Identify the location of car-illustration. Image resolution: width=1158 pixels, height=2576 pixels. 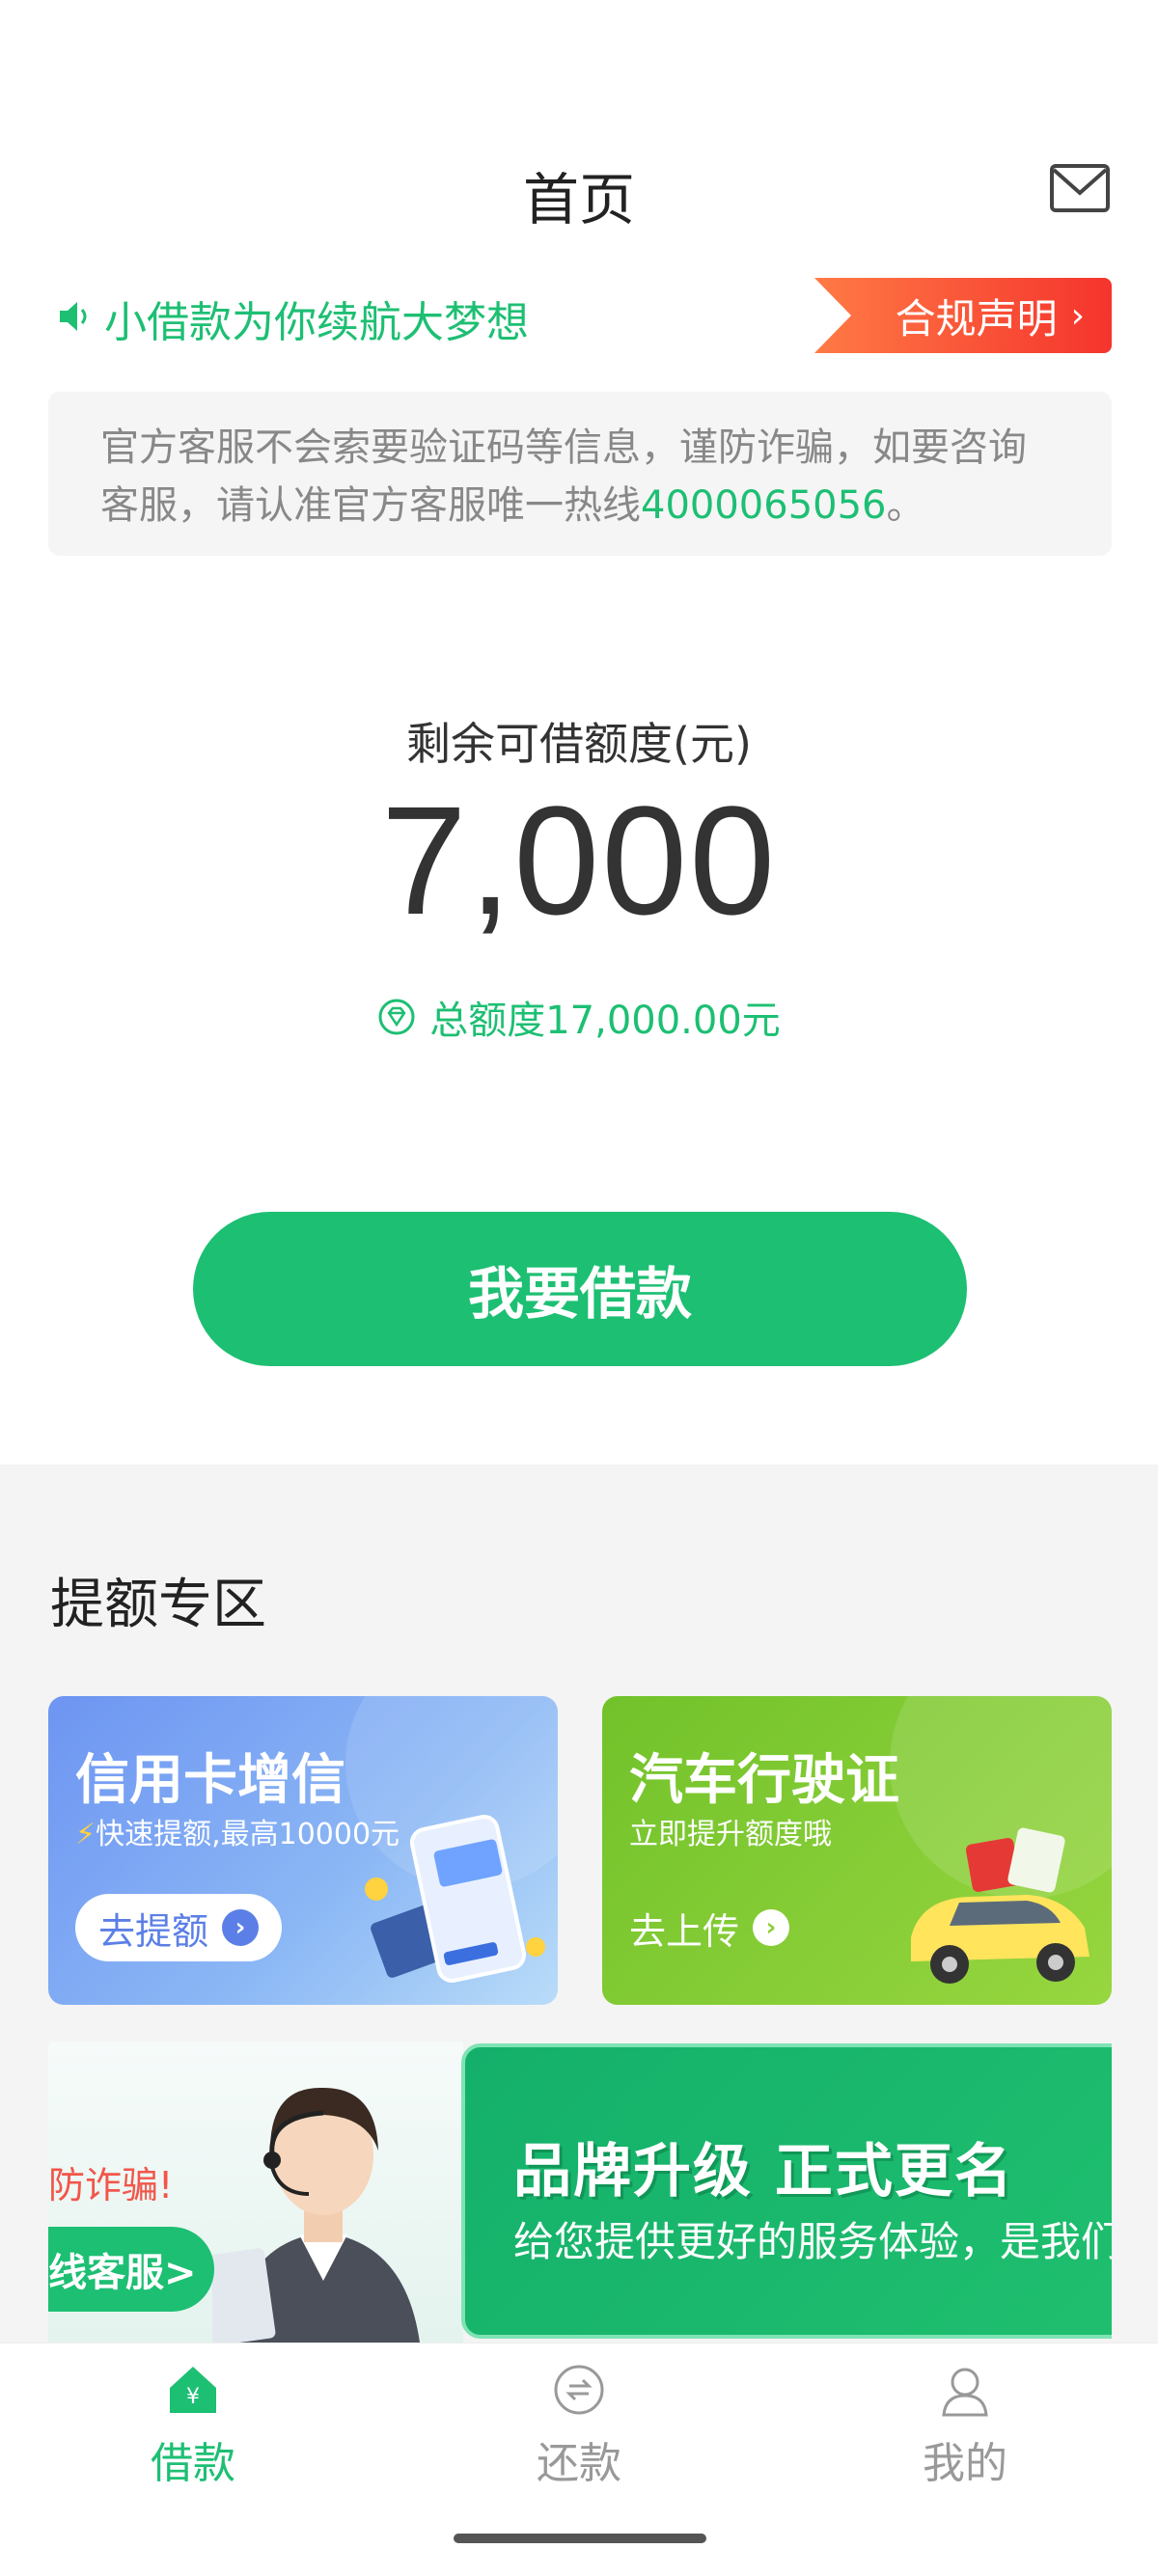
(1000, 1906).